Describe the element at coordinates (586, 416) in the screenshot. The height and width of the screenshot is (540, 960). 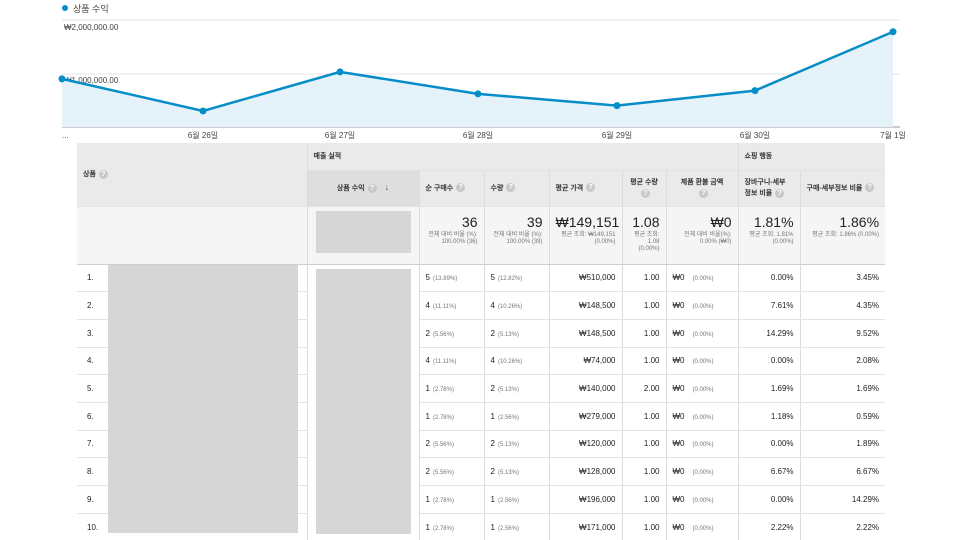
I see `cell-avg-price: ₩279,000` at that location.